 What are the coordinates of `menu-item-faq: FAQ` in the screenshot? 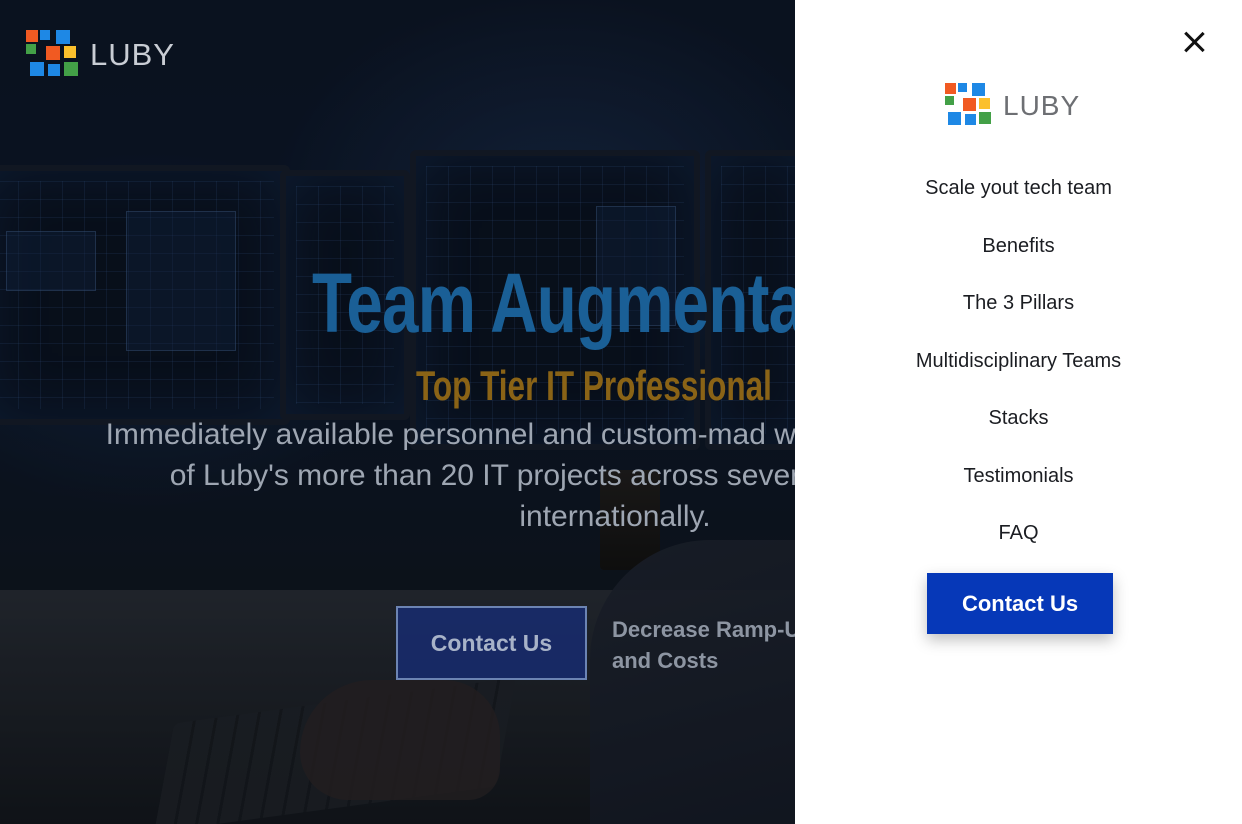 It's located at (1018, 534).